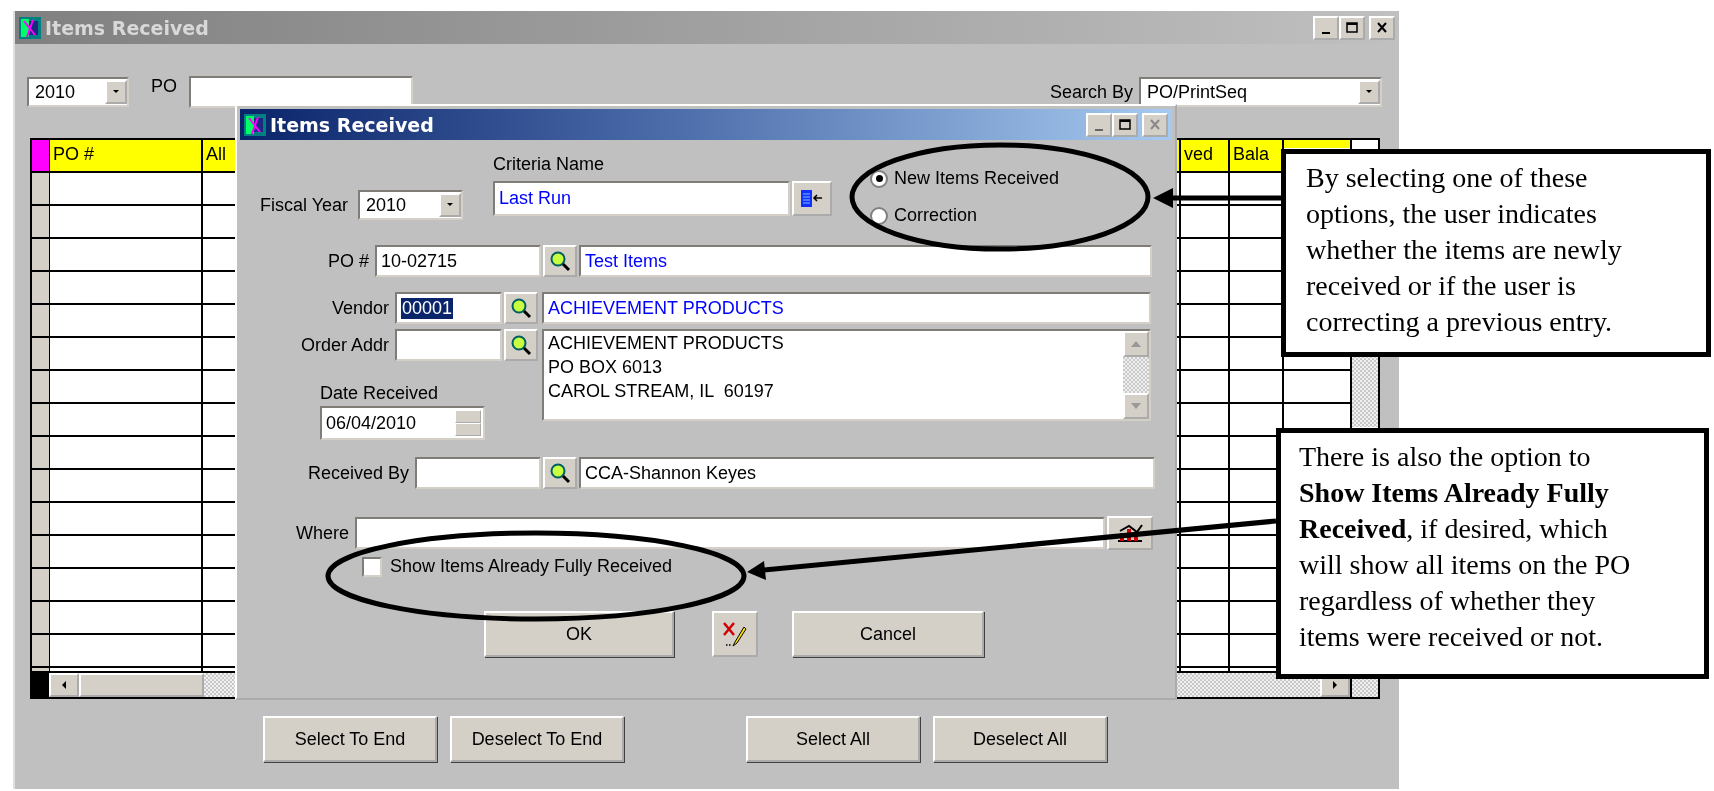 This screenshot has width=1714, height=791. I want to click on grid-button: Deselect All, so click(1020, 739).